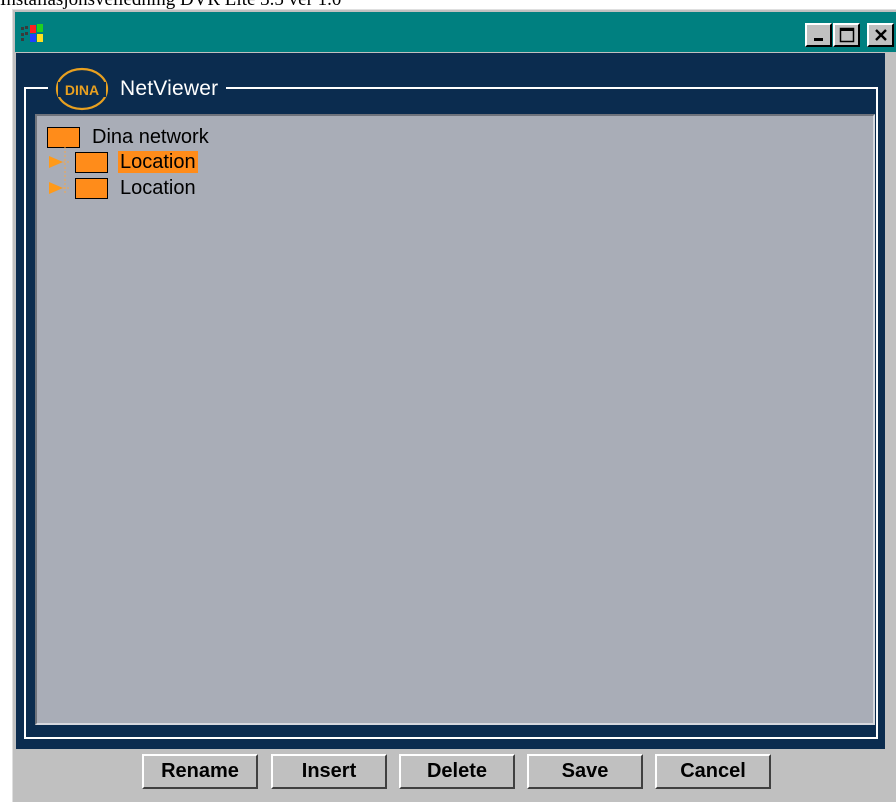 The image size is (896, 803). What do you see at coordinates (32, 33) in the screenshot?
I see `windows-logo-icon` at bounding box center [32, 33].